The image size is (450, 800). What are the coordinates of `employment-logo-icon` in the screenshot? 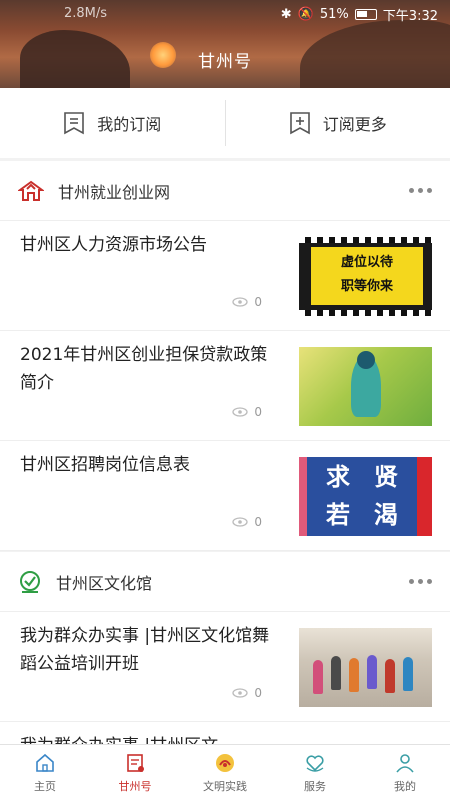 It's located at (31, 190).